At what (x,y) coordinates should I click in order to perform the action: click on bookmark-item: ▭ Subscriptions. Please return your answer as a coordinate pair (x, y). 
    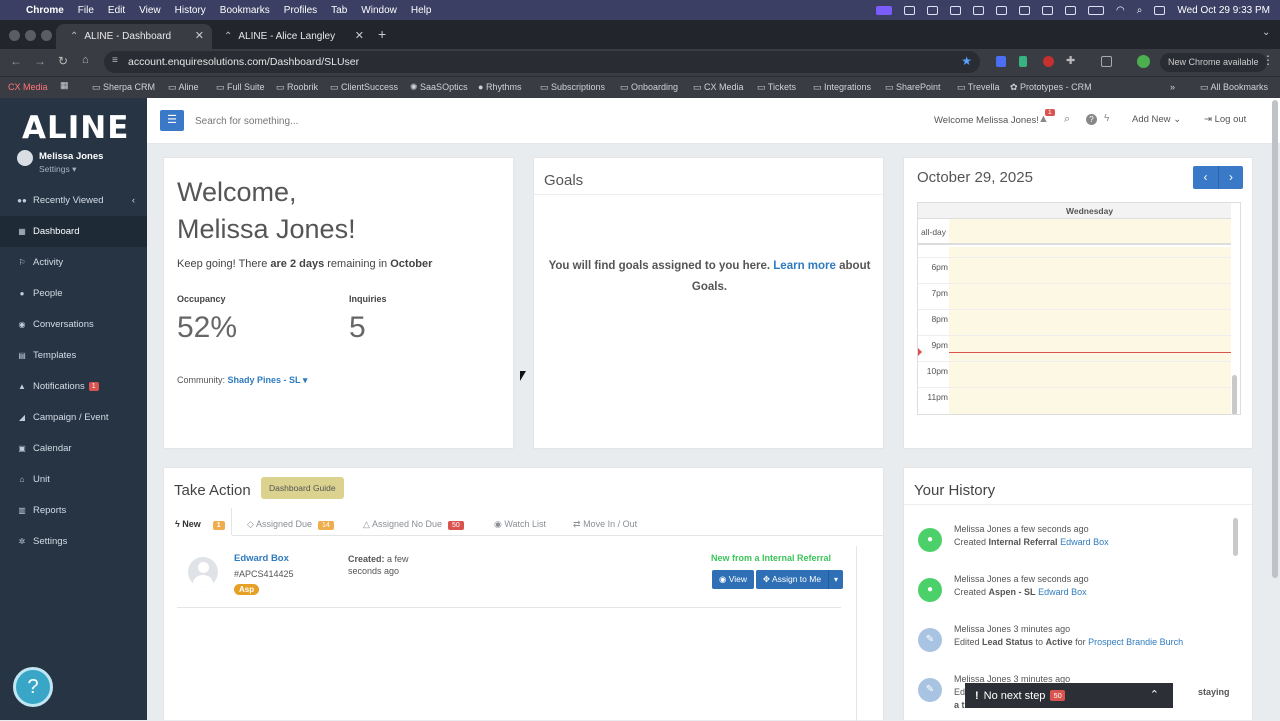
    Looking at the image, I should click on (572, 87).